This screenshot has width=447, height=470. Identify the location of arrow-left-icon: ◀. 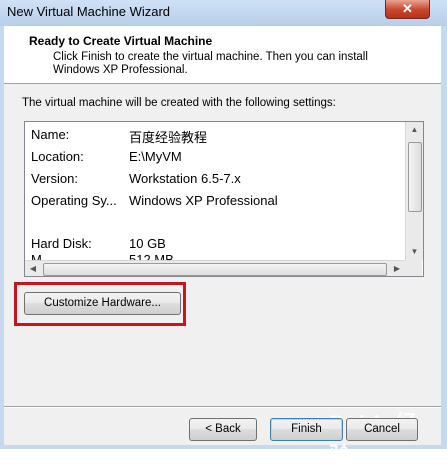
(33, 268).